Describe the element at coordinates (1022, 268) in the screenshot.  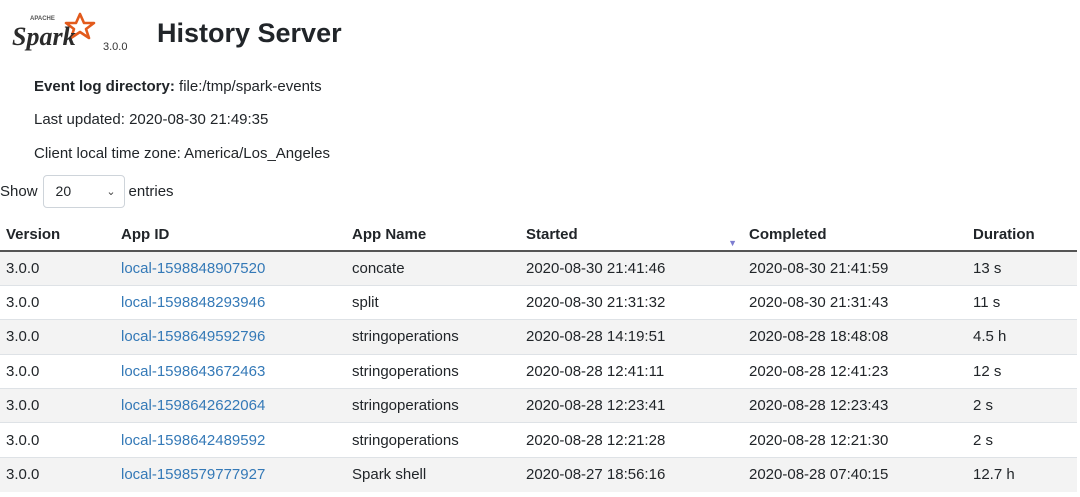
I see `cell-duration: 13 s` at that location.